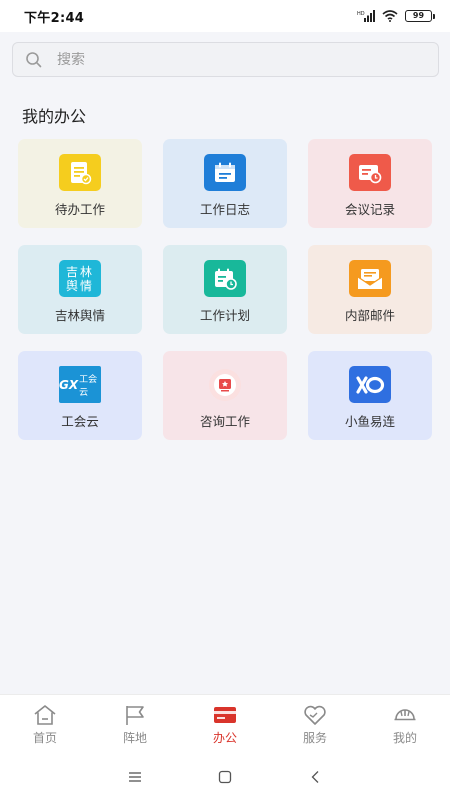 The width and height of the screenshot is (450, 800). Describe the element at coordinates (225, 384) in the screenshot. I see `consult-work-icon` at that location.